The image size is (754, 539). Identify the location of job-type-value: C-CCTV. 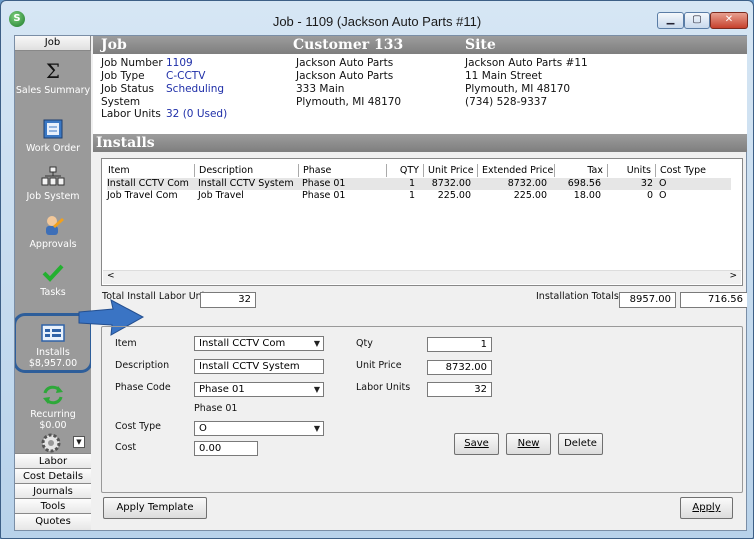
(186, 76).